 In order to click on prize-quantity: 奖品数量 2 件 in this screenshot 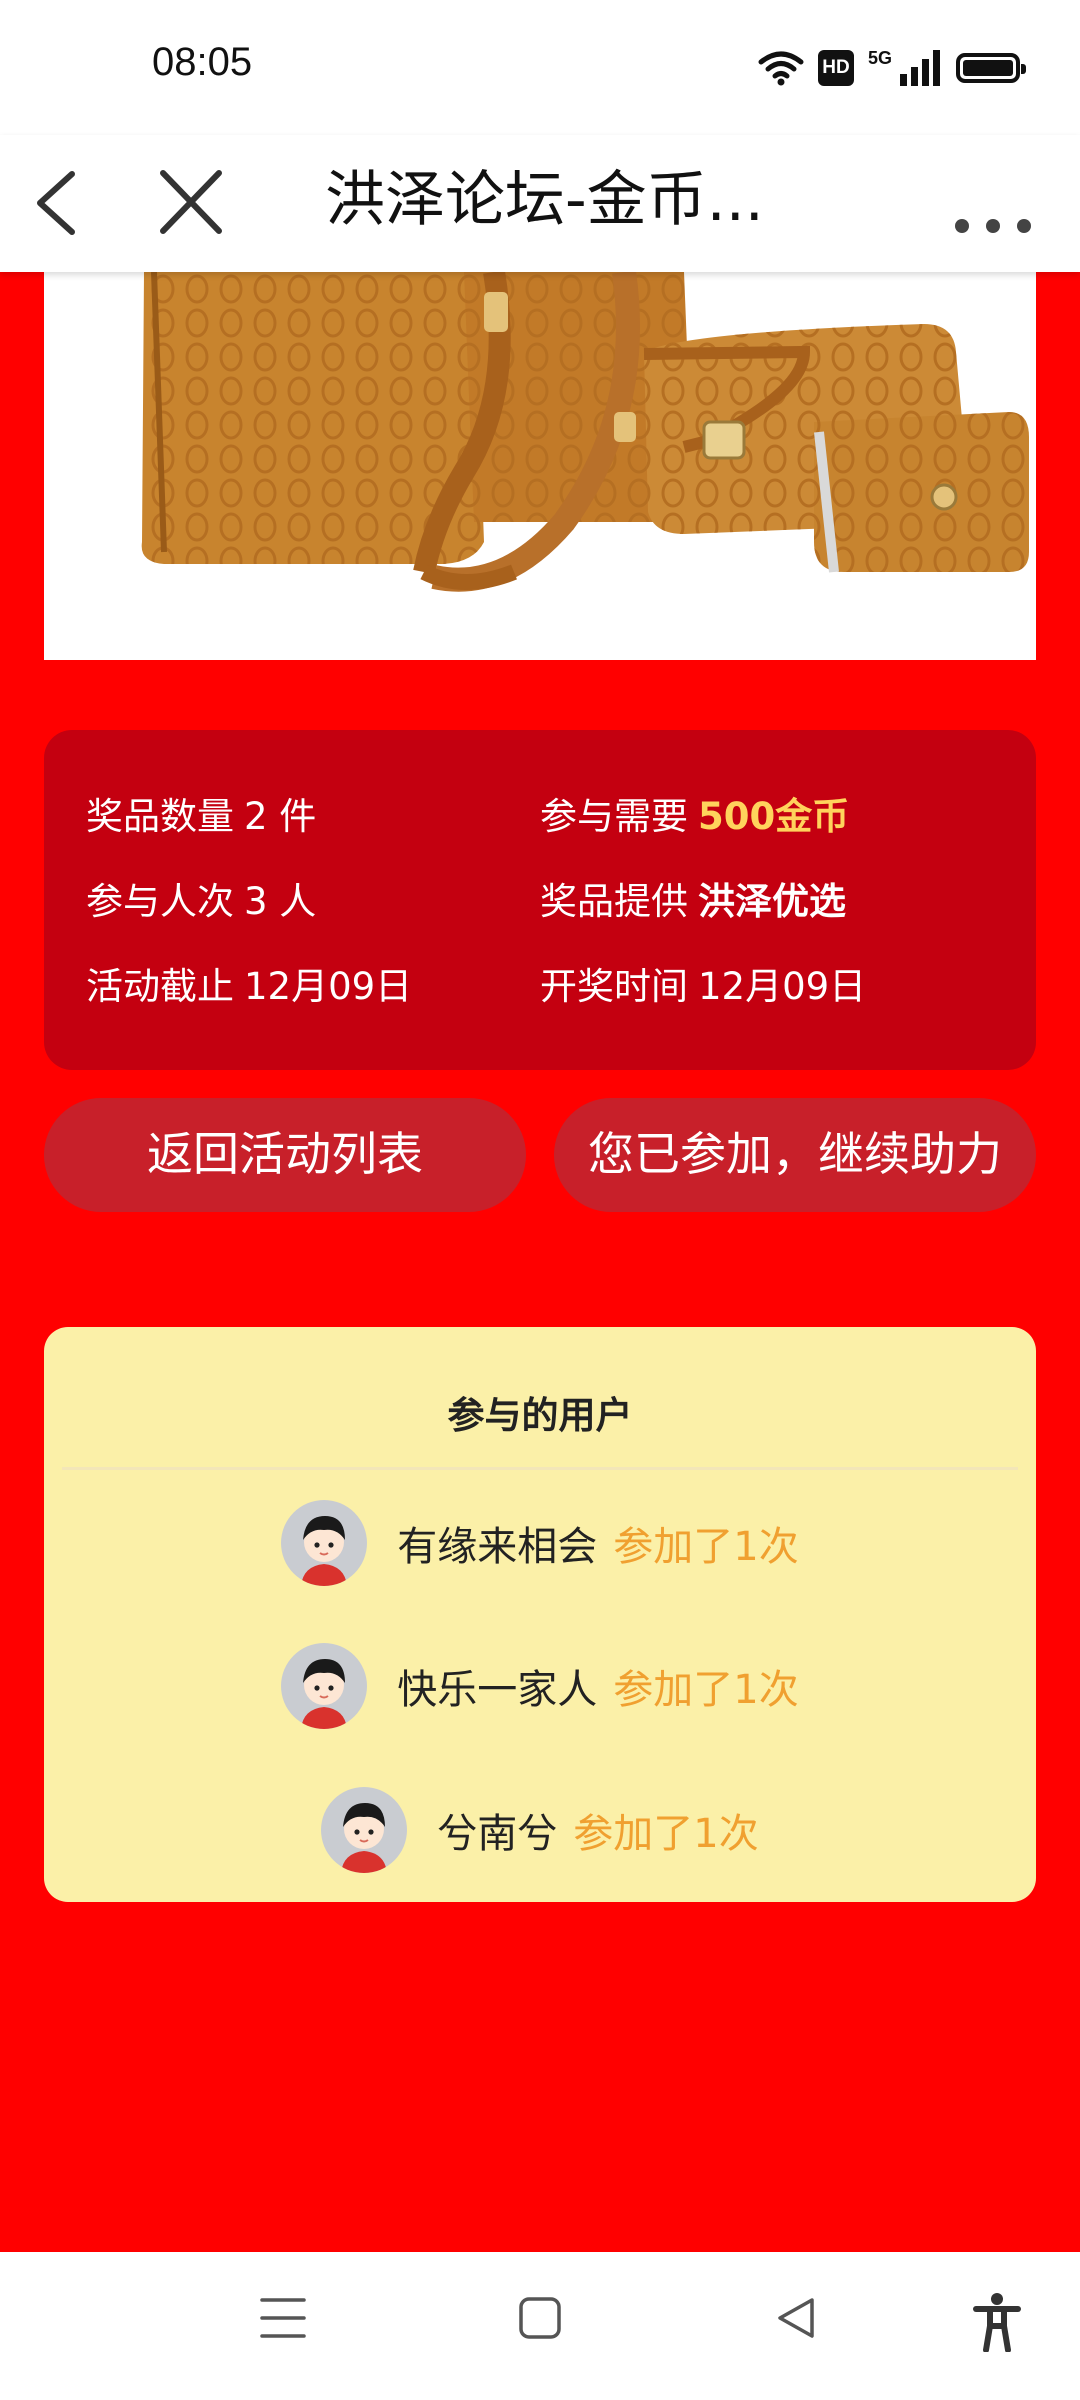, I will do `click(201, 813)`.